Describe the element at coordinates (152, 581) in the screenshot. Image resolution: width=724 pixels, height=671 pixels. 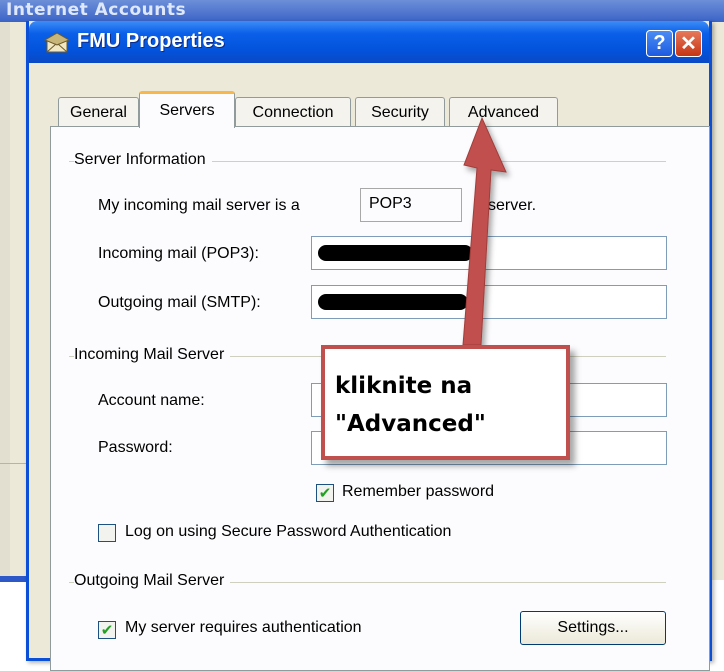
I see `outgoing-server-heading: Outgoing Mail Server` at that location.